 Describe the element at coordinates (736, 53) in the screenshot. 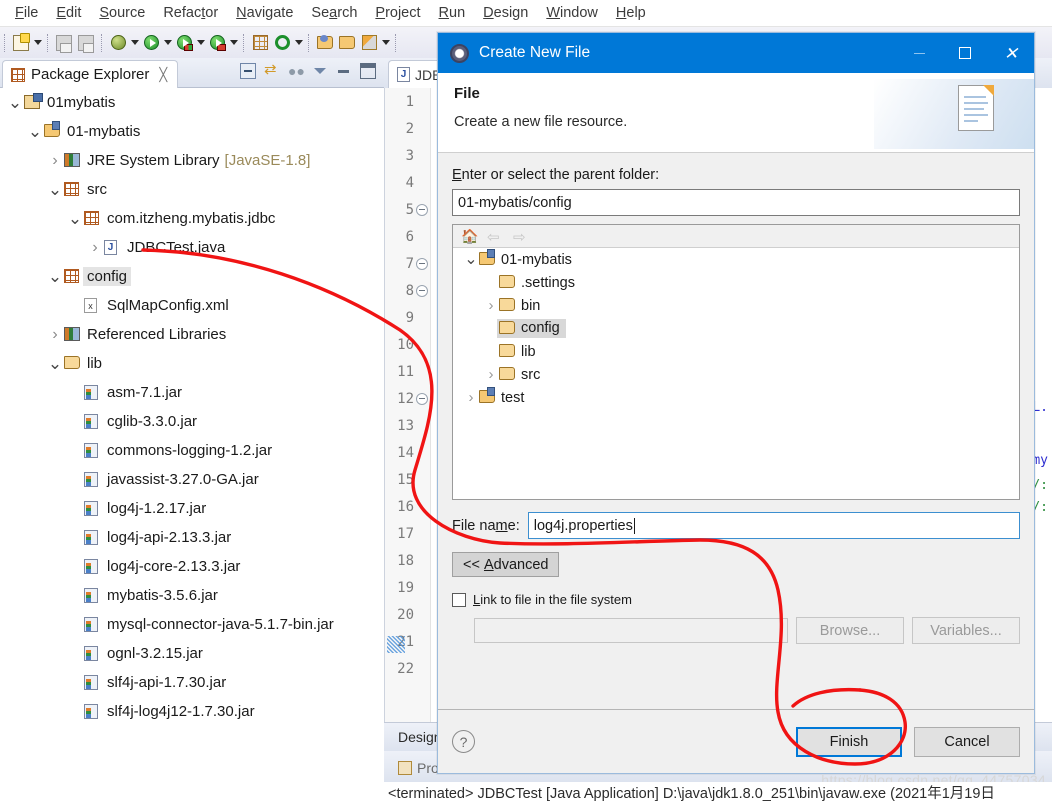

I see `dialog-title-bar: Create New File ✕` at that location.